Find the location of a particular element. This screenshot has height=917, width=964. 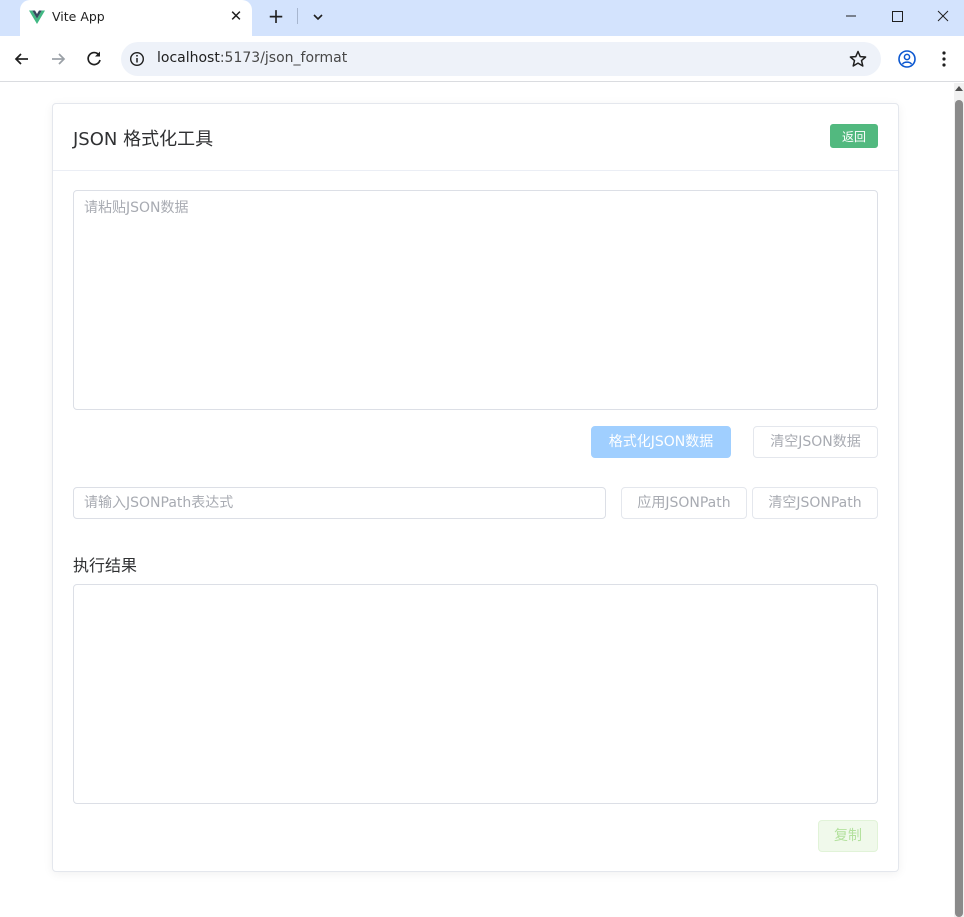

tab-title: Vite App is located at coordinates (78, 16).